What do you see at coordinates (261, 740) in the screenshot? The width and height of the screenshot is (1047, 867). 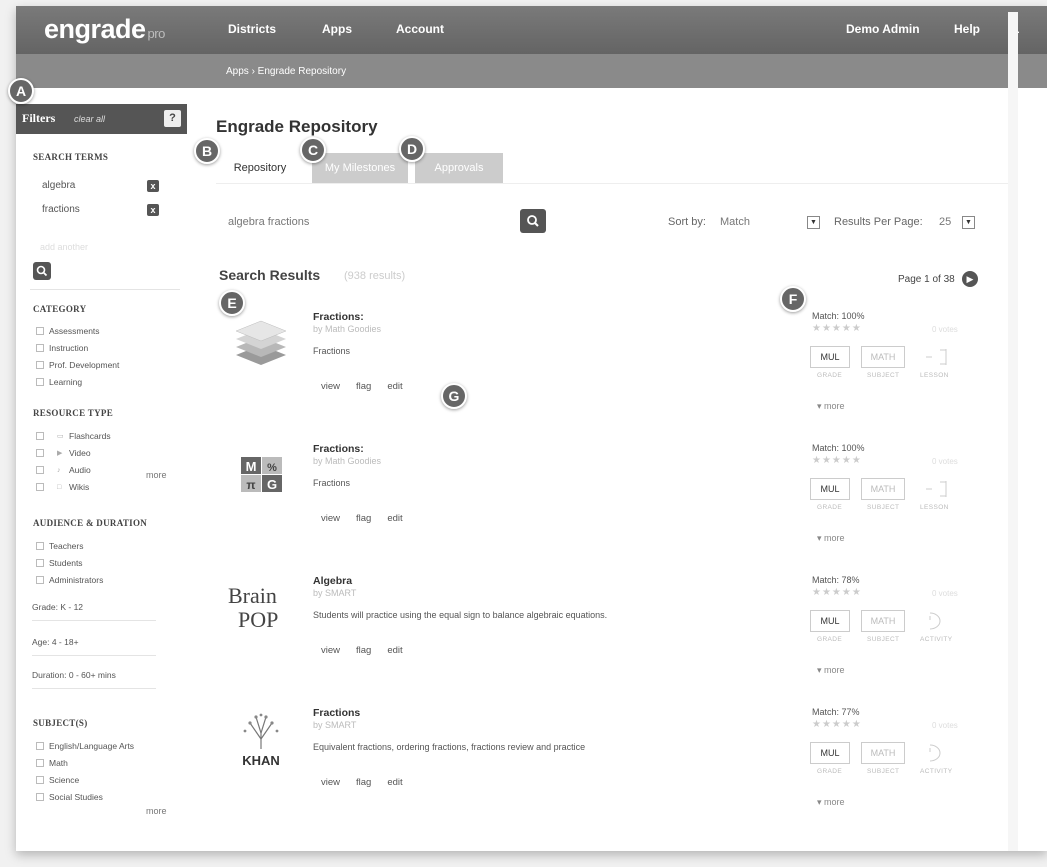 I see `khan-logo: KHAN` at bounding box center [261, 740].